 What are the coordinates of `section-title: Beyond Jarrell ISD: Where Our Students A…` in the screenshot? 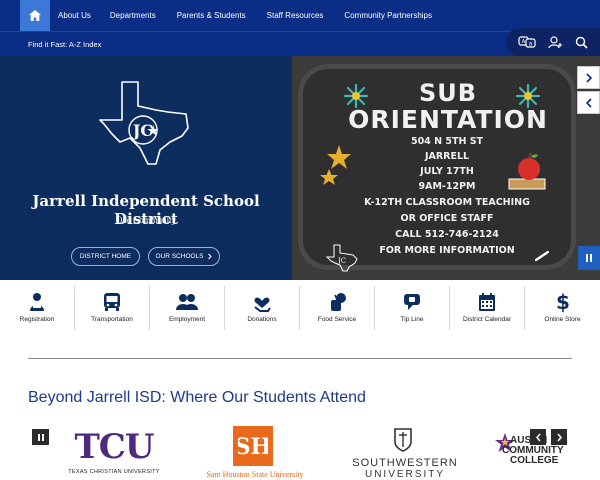 It's located at (197, 397).